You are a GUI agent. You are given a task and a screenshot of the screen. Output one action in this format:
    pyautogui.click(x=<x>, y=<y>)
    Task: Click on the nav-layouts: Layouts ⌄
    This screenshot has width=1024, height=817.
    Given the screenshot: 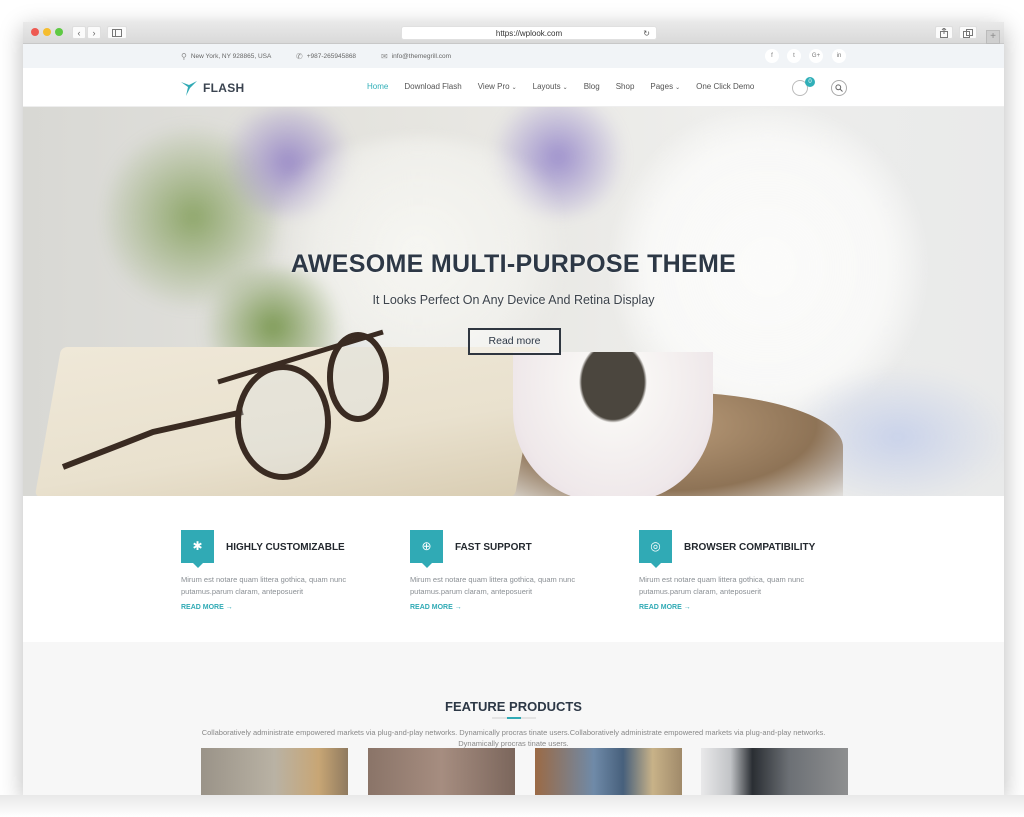 What is the action you would take?
    pyautogui.click(x=550, y=86)
    